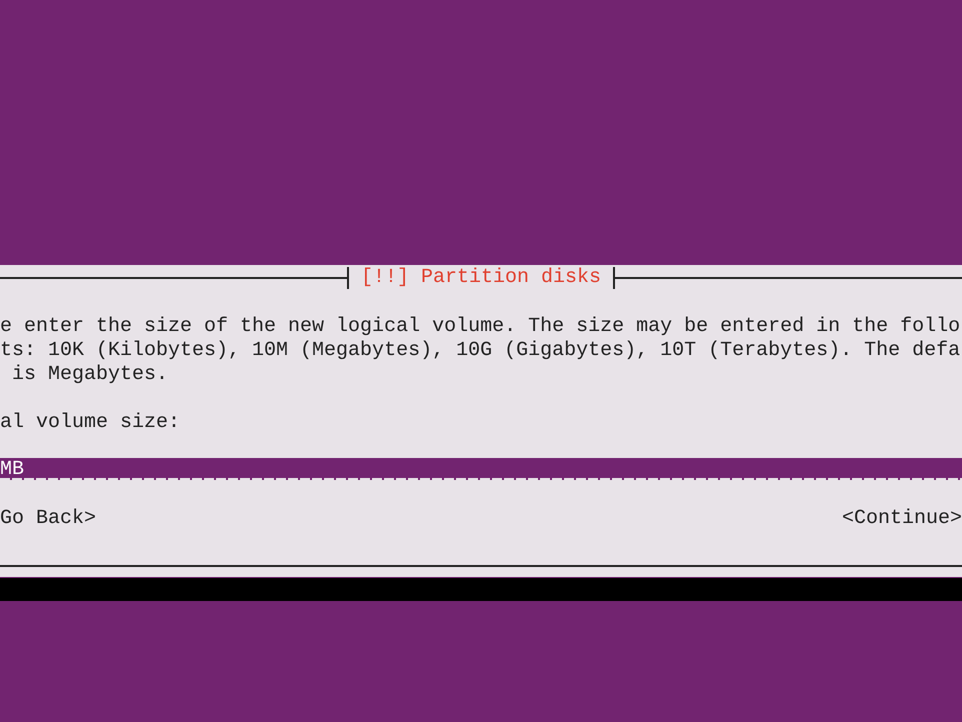 Image resolution: width=962 pixels, height=722 pixels. I want to click on continue-button: <Continue>, so click(902, 519).